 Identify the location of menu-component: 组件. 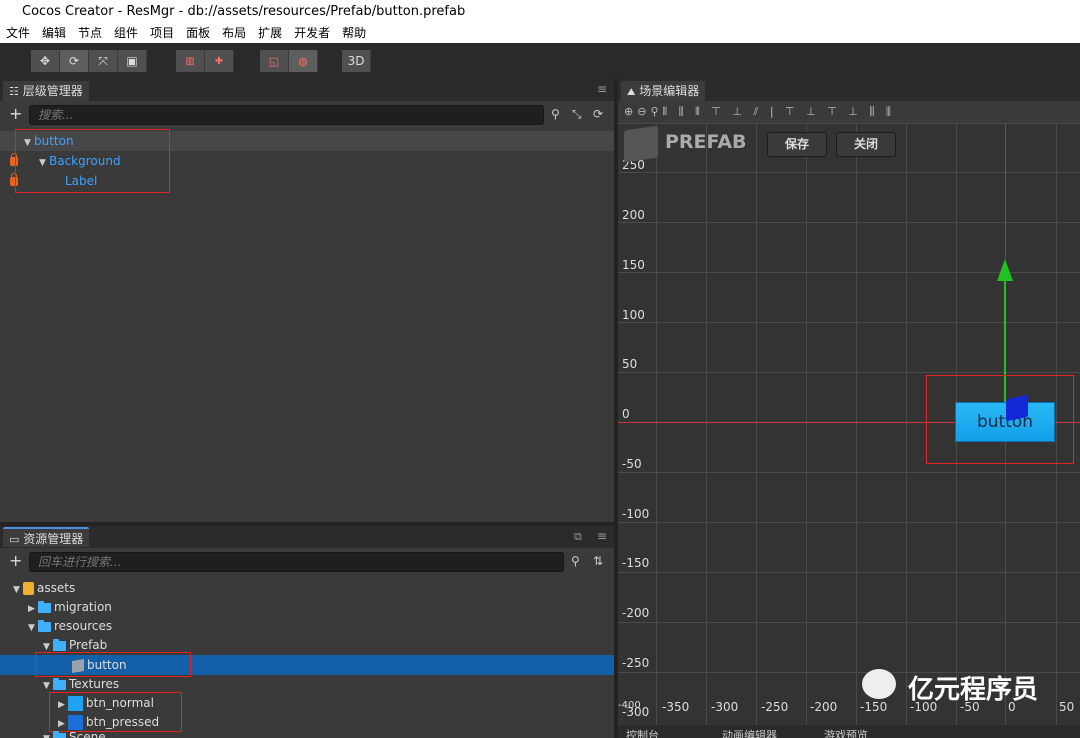
(126, 33).